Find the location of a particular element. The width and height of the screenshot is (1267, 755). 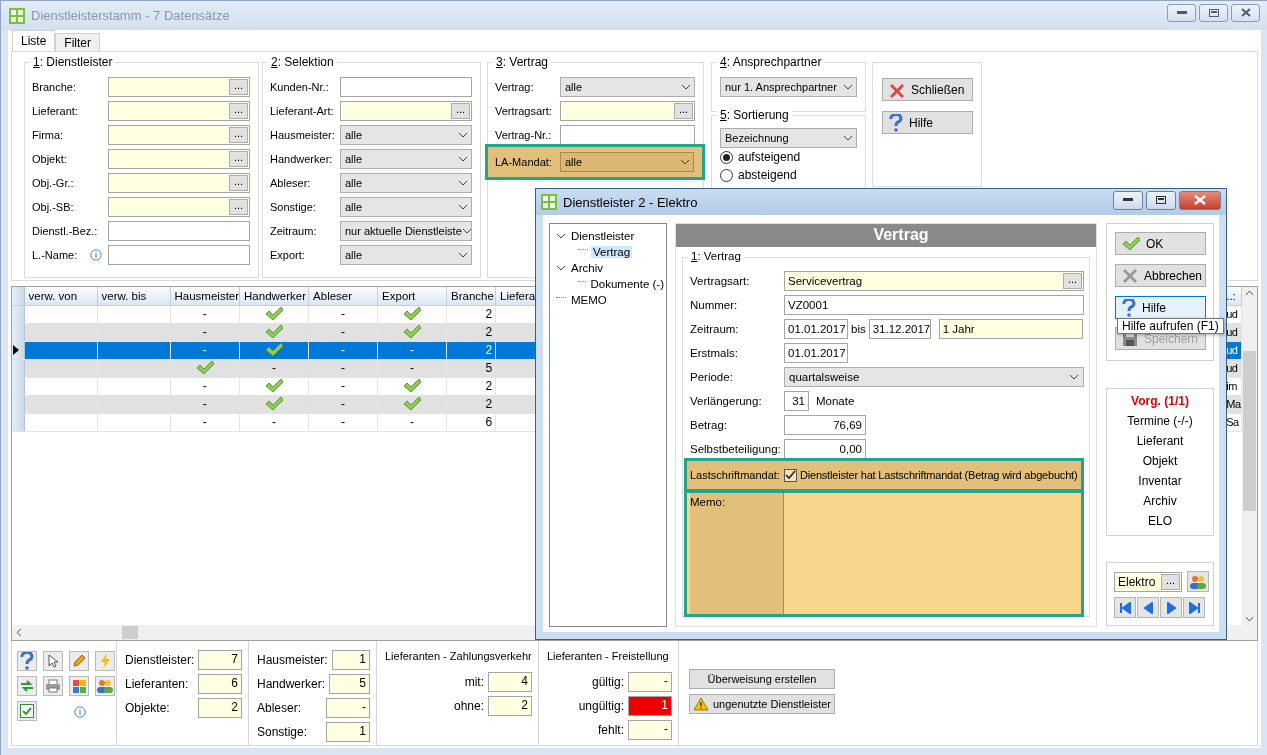

nav-link: Inventar is located at coordinates (1160, 482).